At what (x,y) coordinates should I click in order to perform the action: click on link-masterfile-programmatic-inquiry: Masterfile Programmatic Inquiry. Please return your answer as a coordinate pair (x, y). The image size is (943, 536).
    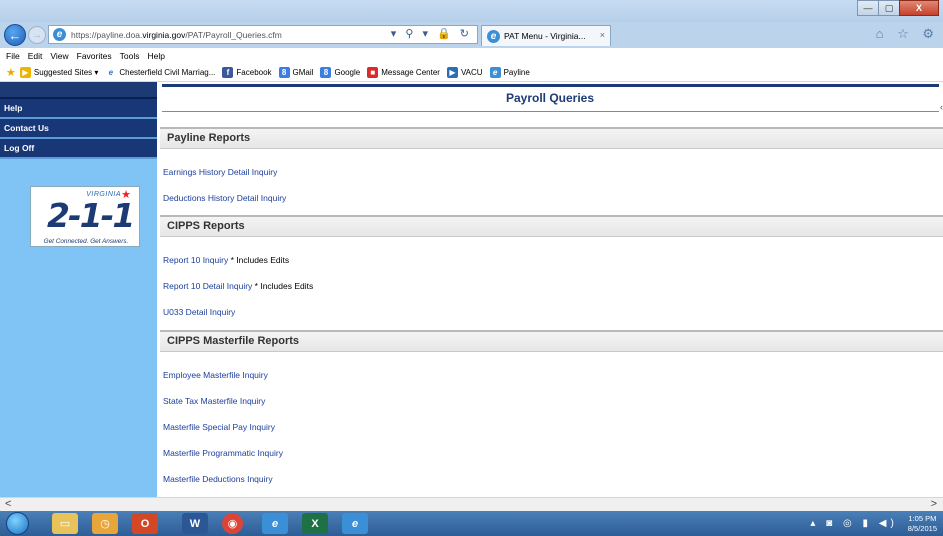
    Looking at the image, I should click on (223, 453).